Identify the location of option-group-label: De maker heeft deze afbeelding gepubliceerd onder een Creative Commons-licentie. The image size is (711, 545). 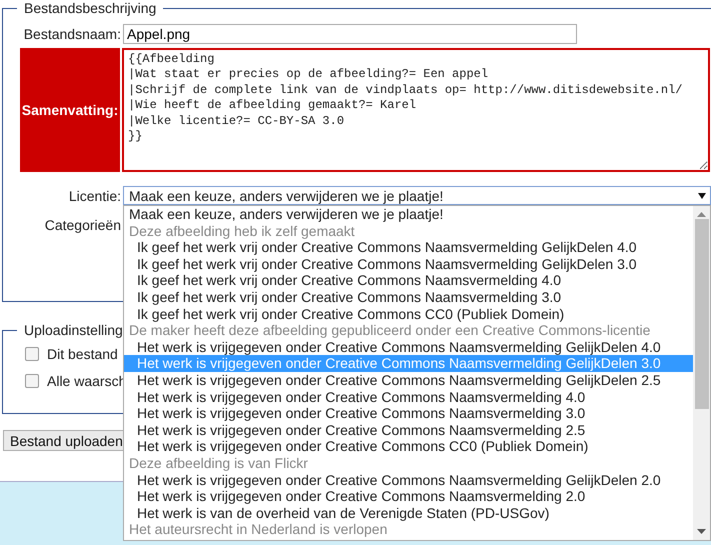
(390, 330).